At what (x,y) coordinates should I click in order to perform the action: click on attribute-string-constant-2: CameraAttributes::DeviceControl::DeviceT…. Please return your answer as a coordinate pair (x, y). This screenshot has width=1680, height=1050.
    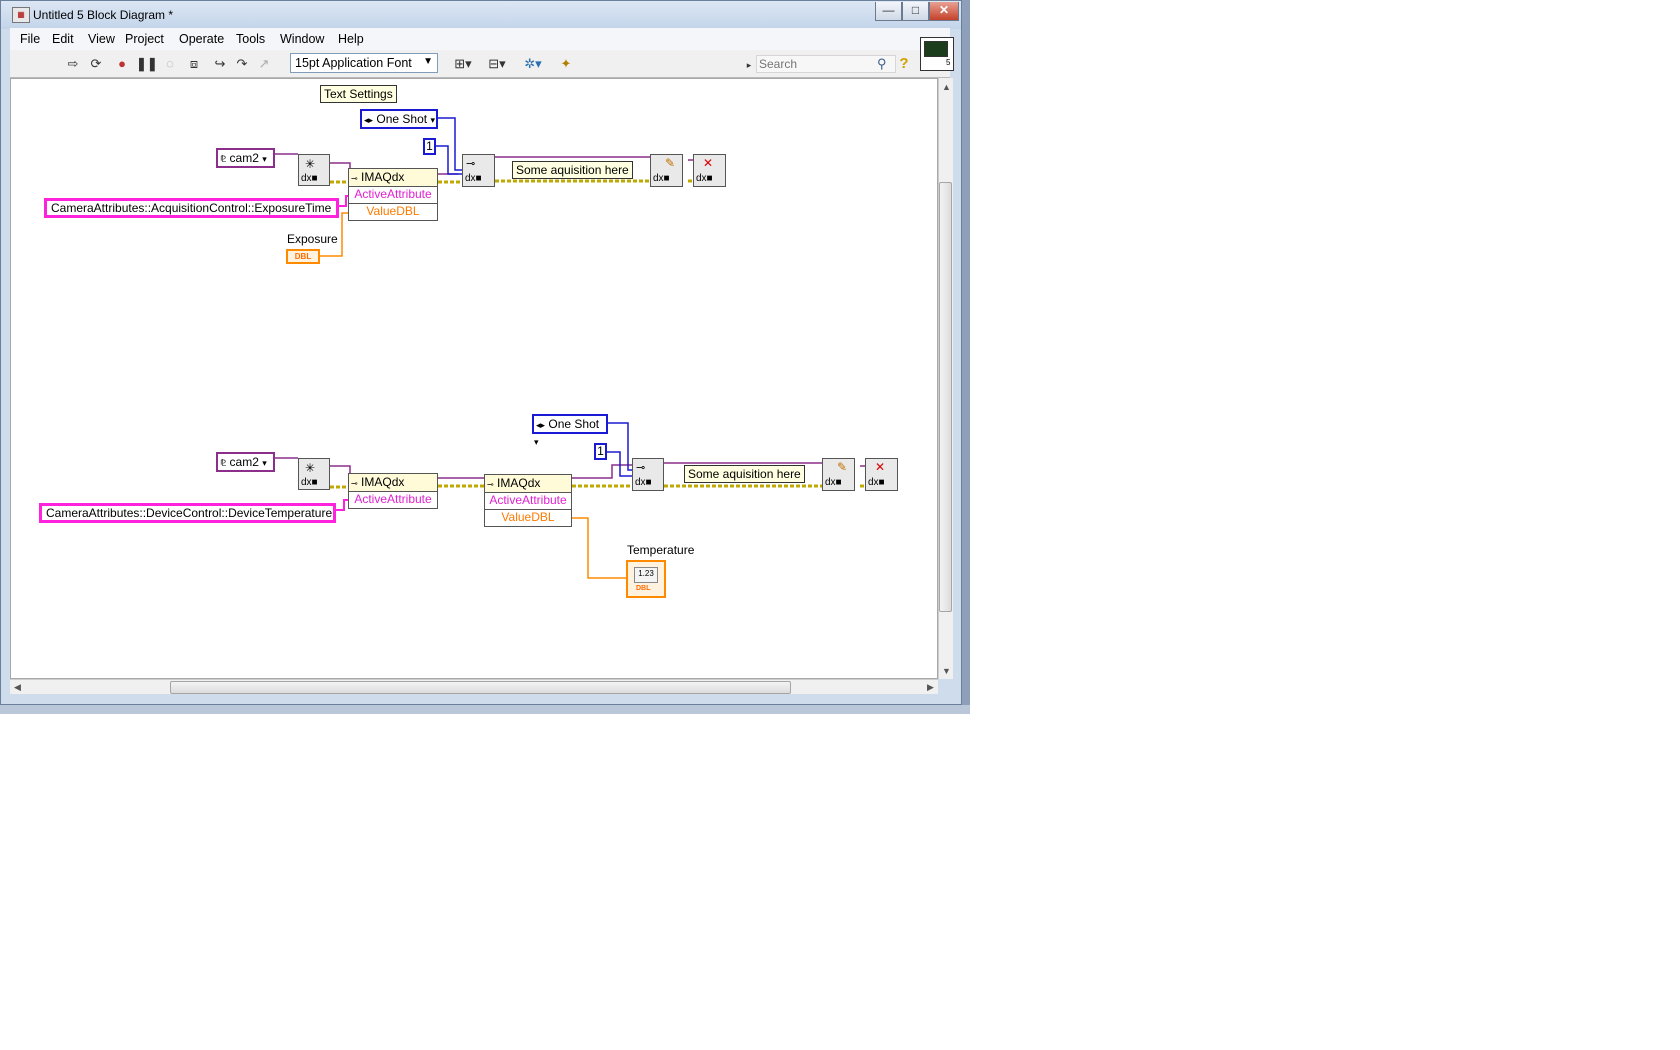
    Looking at the image, I should click on (187, 513).